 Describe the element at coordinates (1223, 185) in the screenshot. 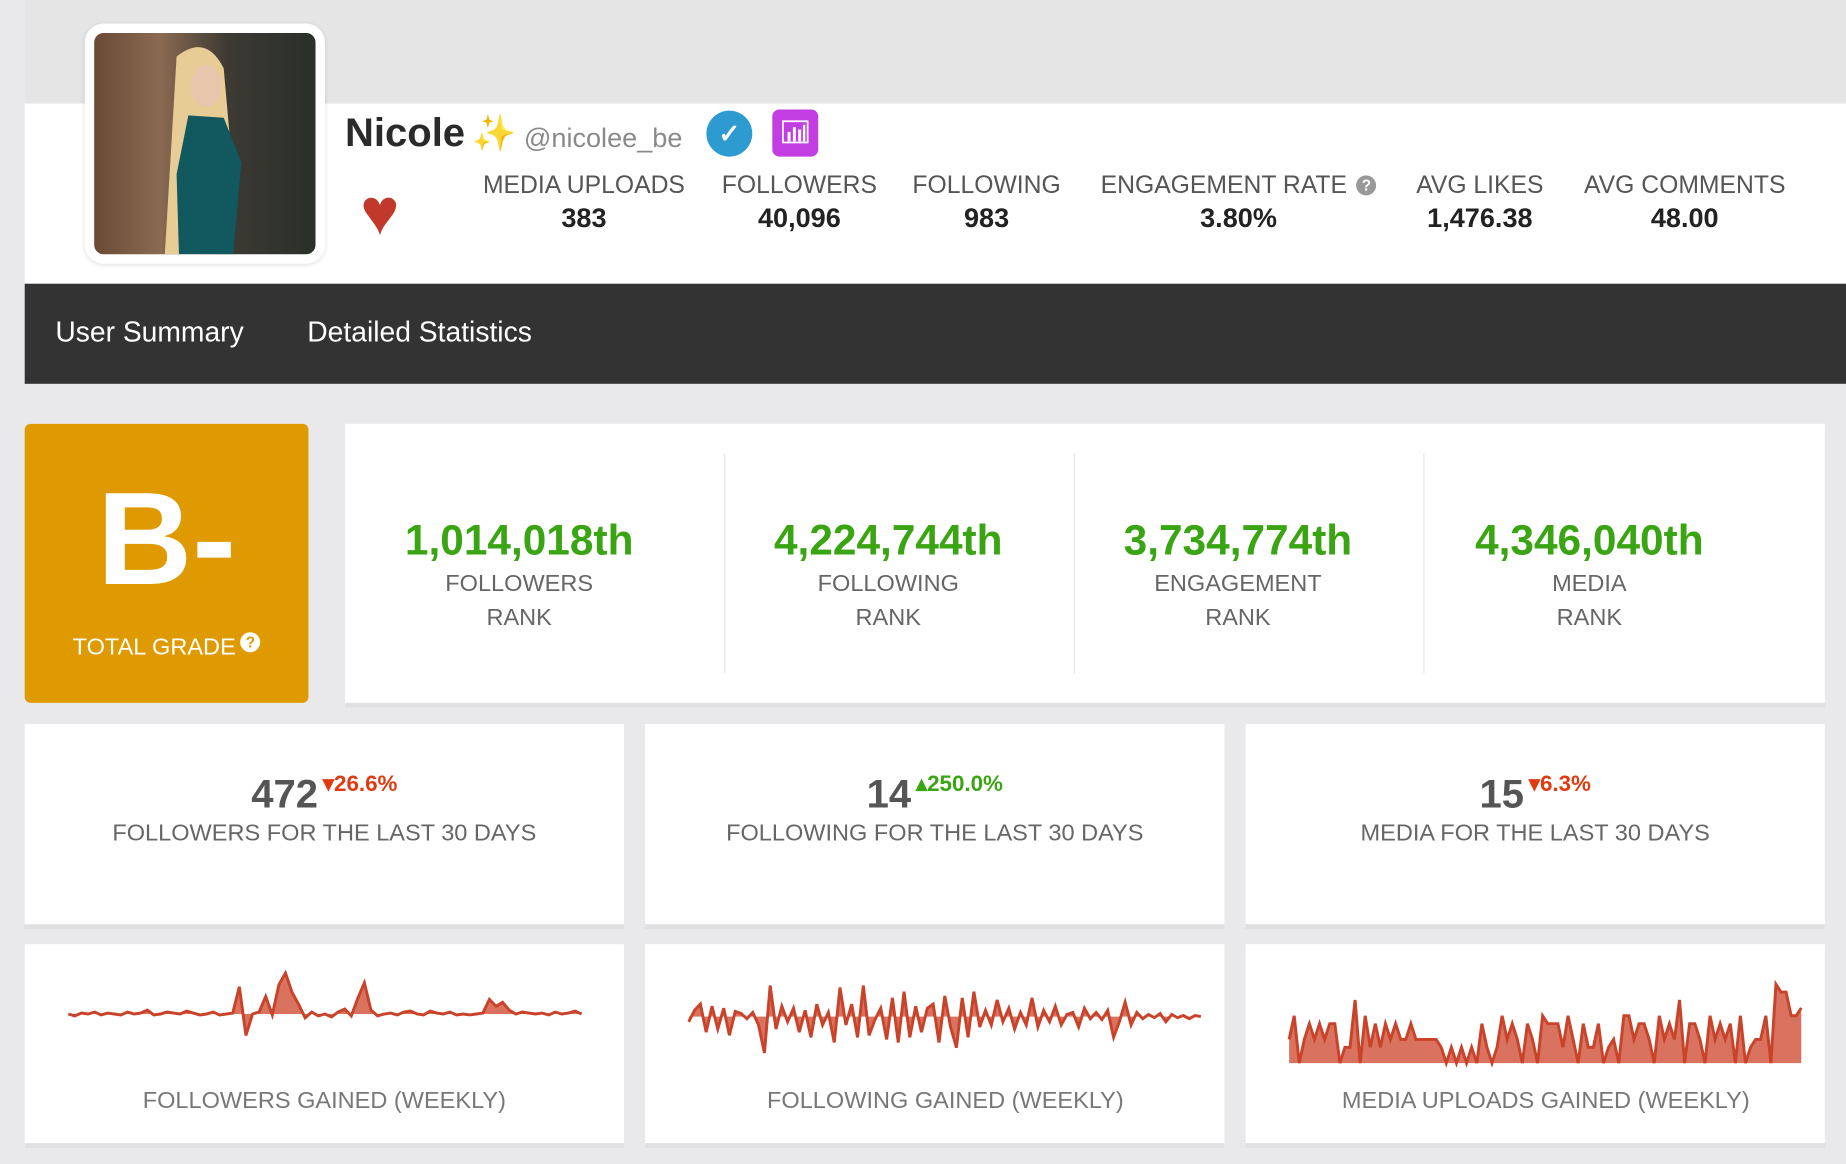

I see `stat-label: ENGAGEMENT RATE` at that location.